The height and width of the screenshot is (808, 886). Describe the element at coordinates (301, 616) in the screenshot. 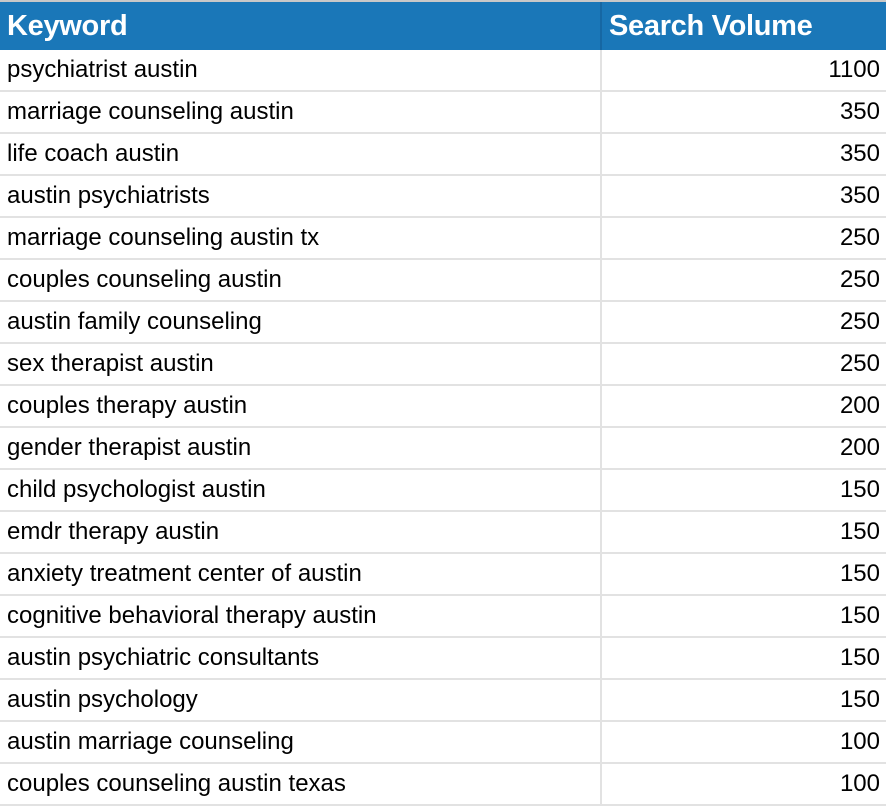

I see `keyword-cell: cognitive behavioral therapy austin` at that location.